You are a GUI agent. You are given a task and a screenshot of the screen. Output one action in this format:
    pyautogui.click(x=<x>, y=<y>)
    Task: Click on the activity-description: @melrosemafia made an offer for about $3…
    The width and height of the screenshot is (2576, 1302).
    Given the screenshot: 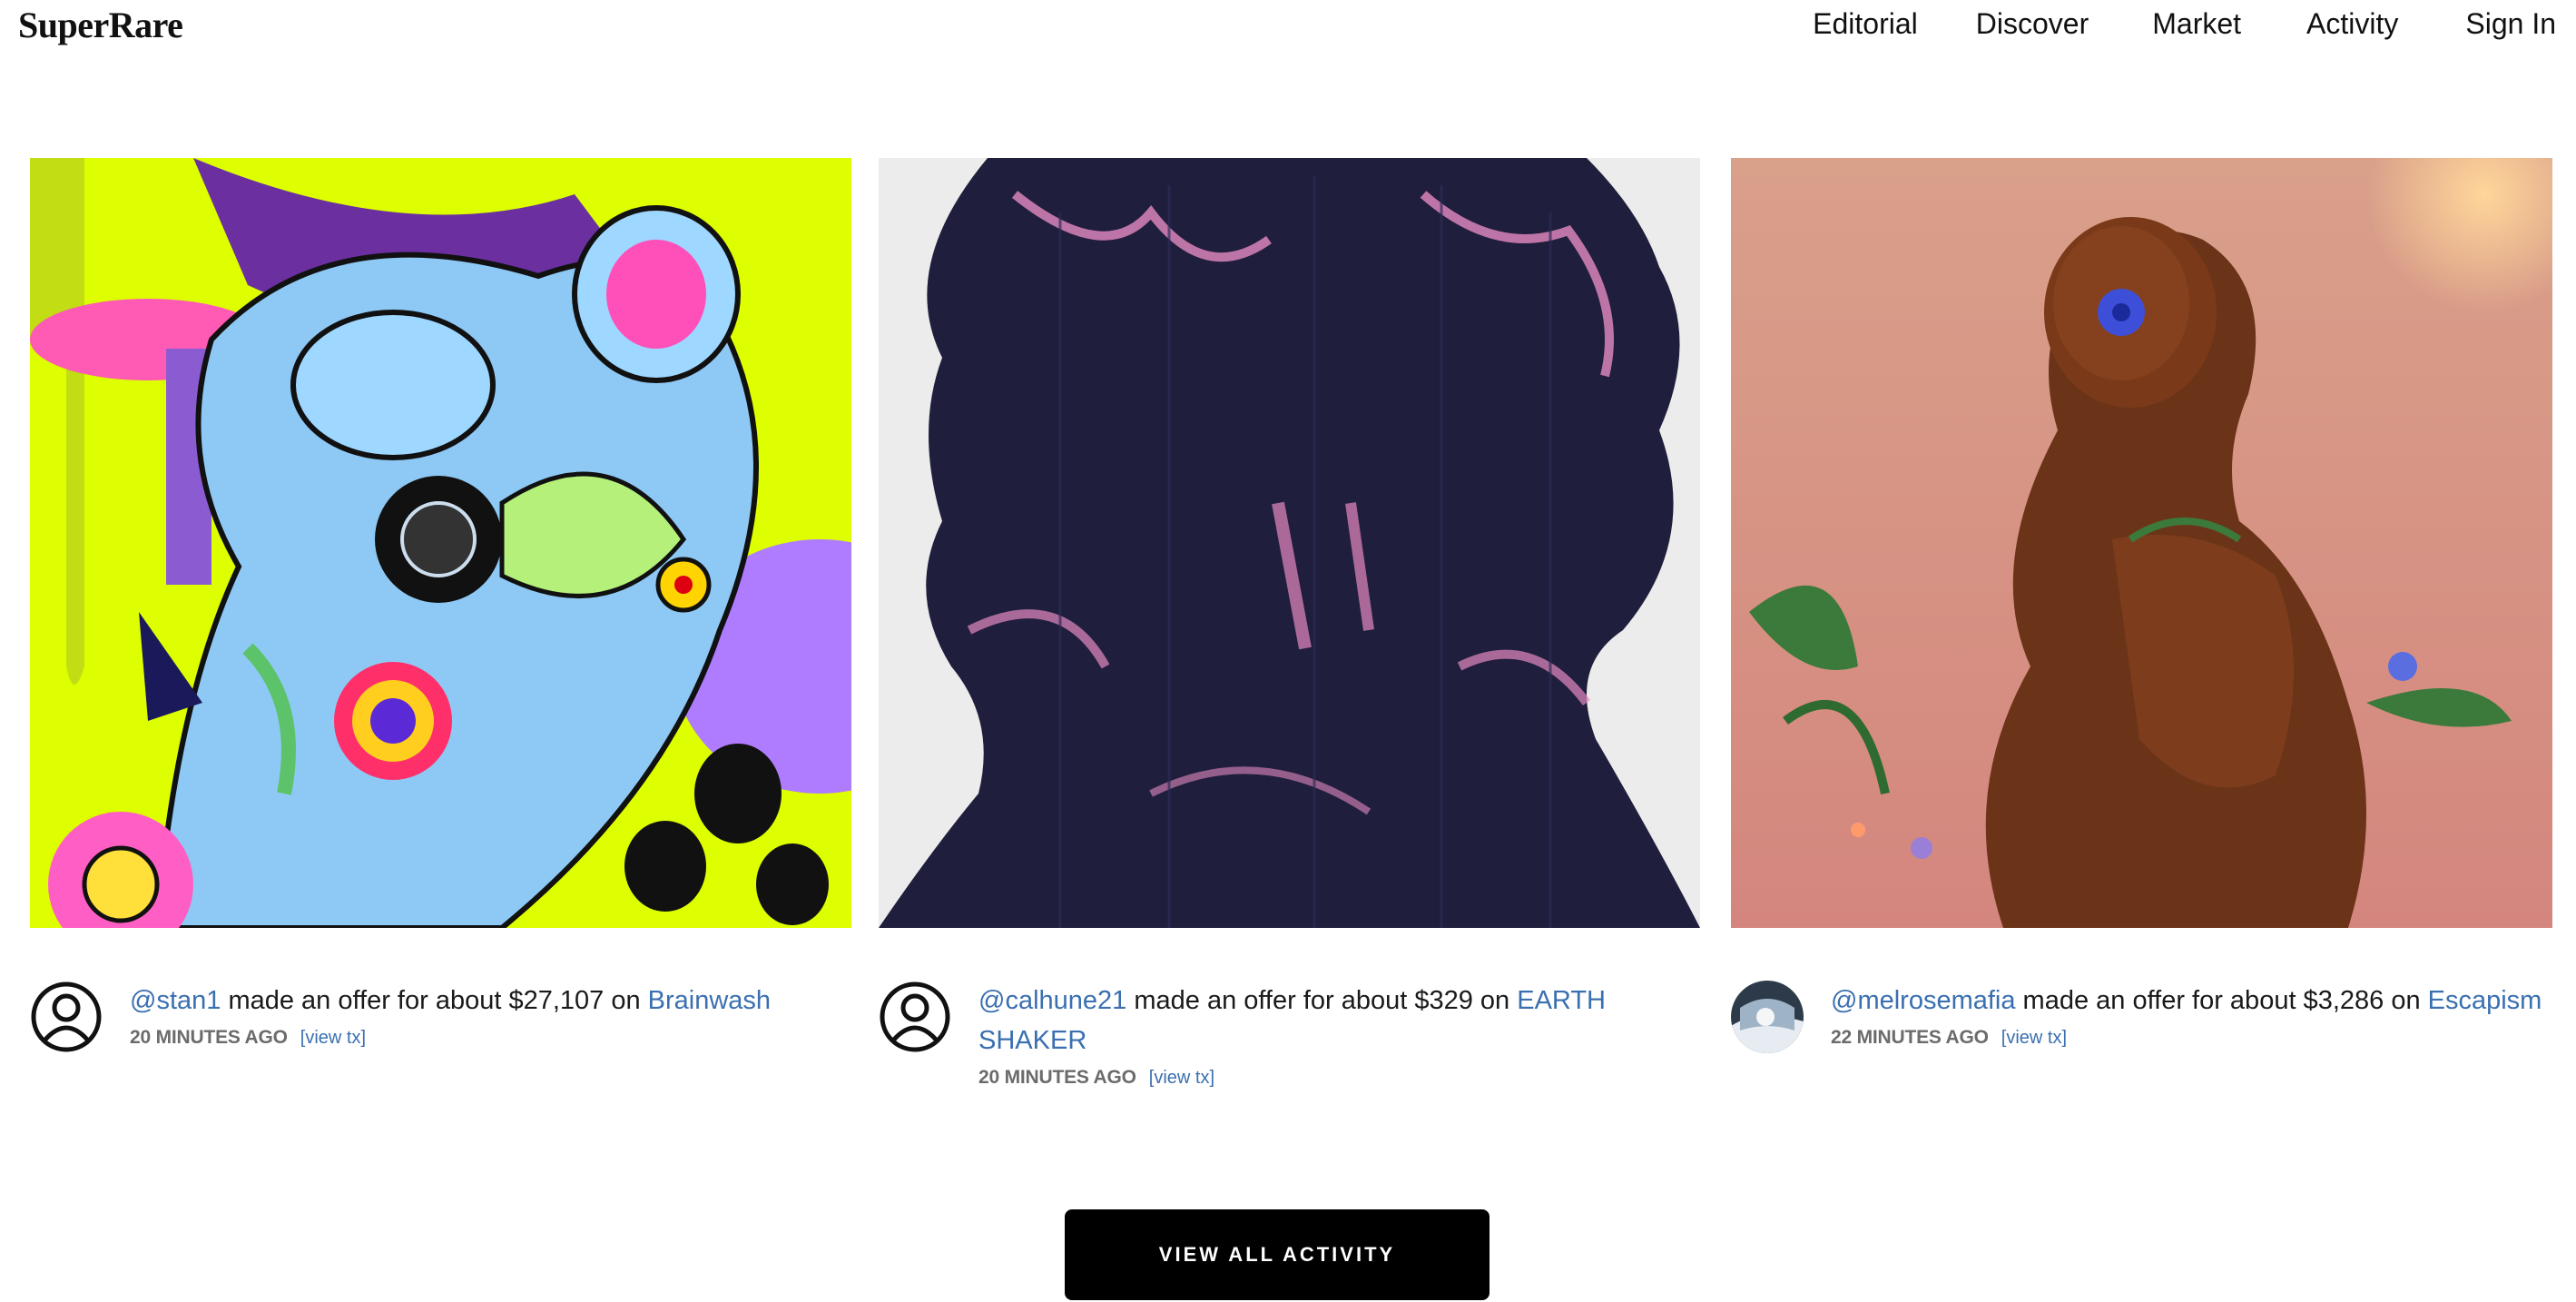 What is the action you would take?
    pyautogui.click(x=2191, y=1001)
    